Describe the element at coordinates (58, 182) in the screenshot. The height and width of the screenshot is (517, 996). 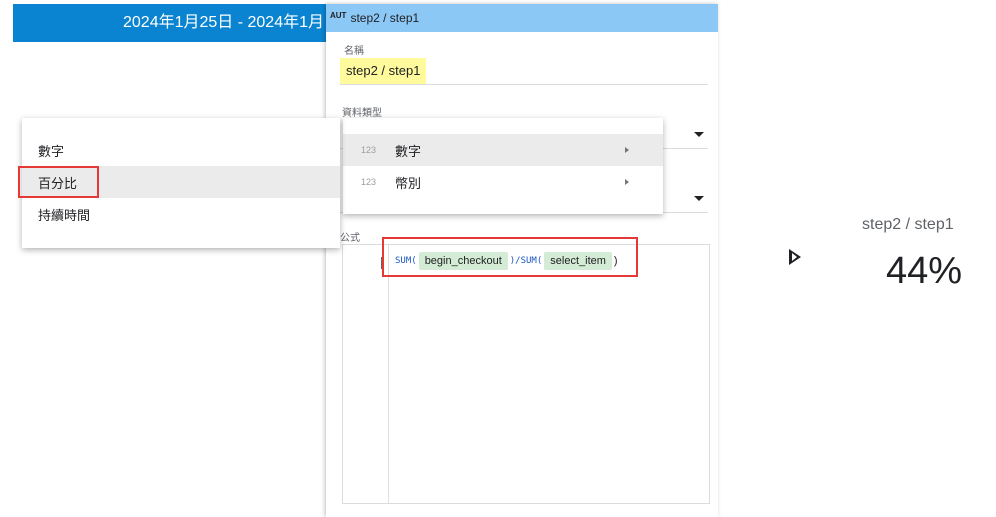
I see `percent-highlight-outline` at that location.